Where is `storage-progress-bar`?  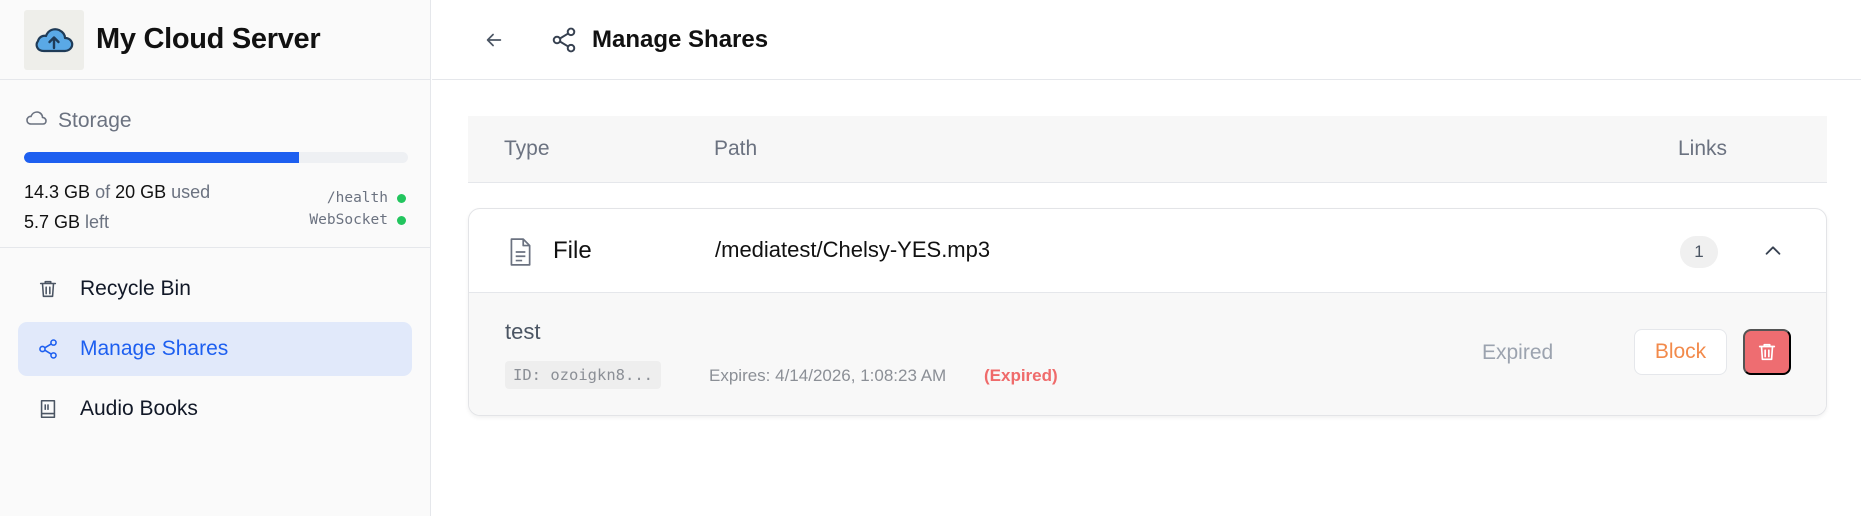
storage-progress-bar is located at coordinates (216, 157).